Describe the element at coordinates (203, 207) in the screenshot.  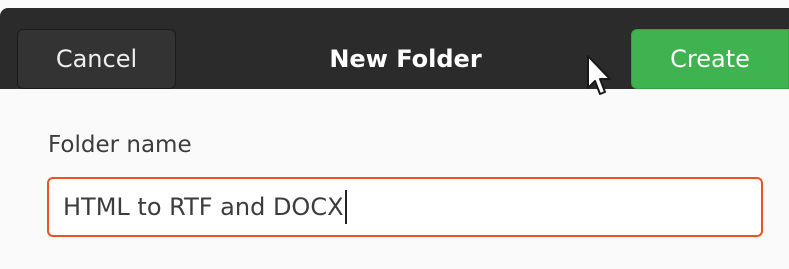
I see `folder-name-value: HTML to RTF and DOCX` at that location.